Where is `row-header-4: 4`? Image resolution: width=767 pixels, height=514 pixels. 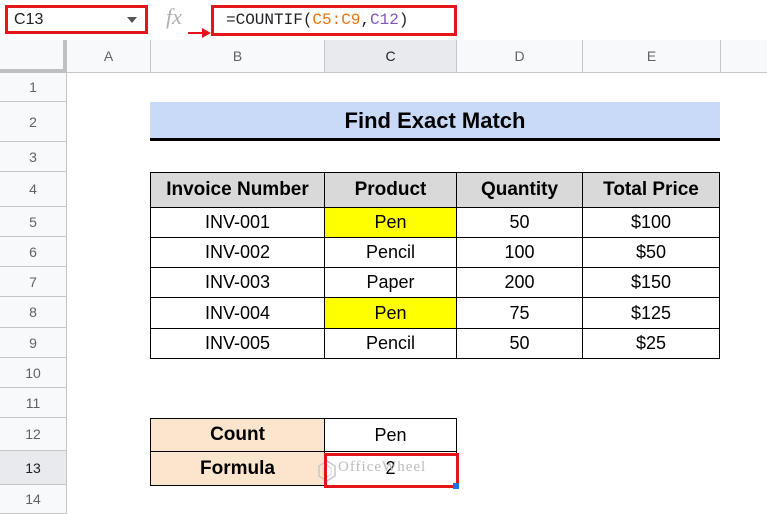
row-header-4: 4 is located at coordinates (33, 189).